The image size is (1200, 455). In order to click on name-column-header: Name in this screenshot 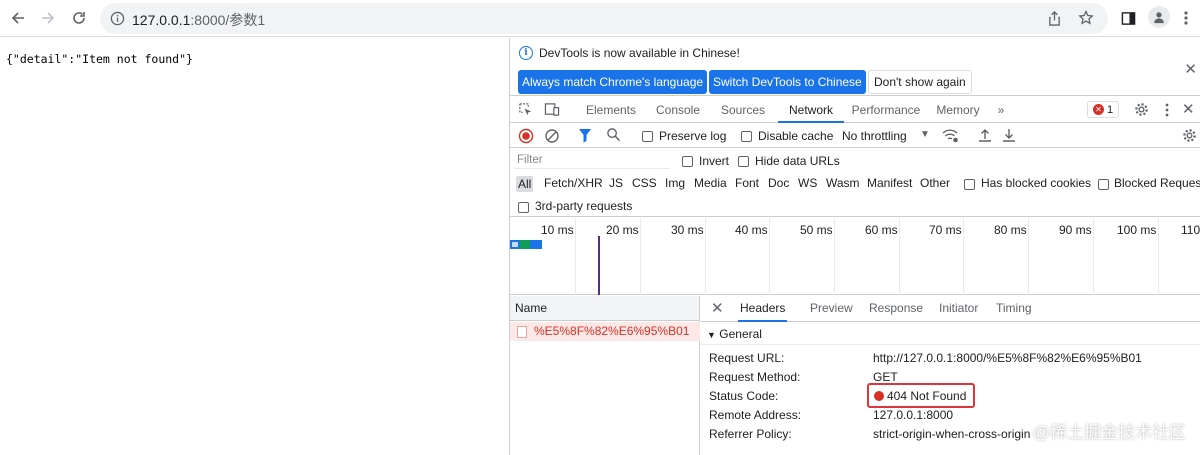, I will do `click(604, 308)`.